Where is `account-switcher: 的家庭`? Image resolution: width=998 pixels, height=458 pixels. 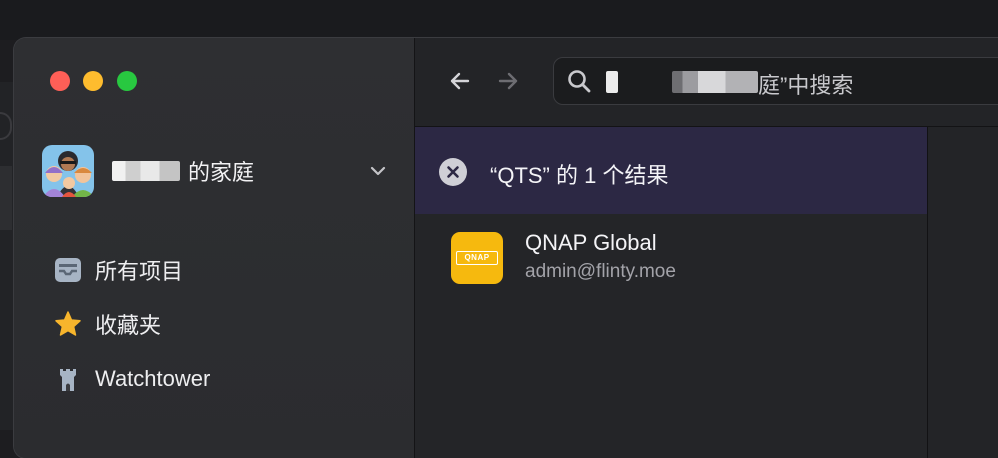 account-switcher: 的家庭 is located at coordinates (215, 171).